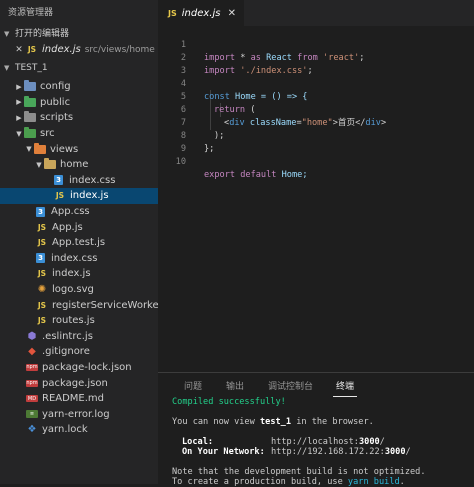 This screenshot has height=487, width=474. I want to click on open-editor-item: ✕ JS index.js src/views/home, so click(79, 50).